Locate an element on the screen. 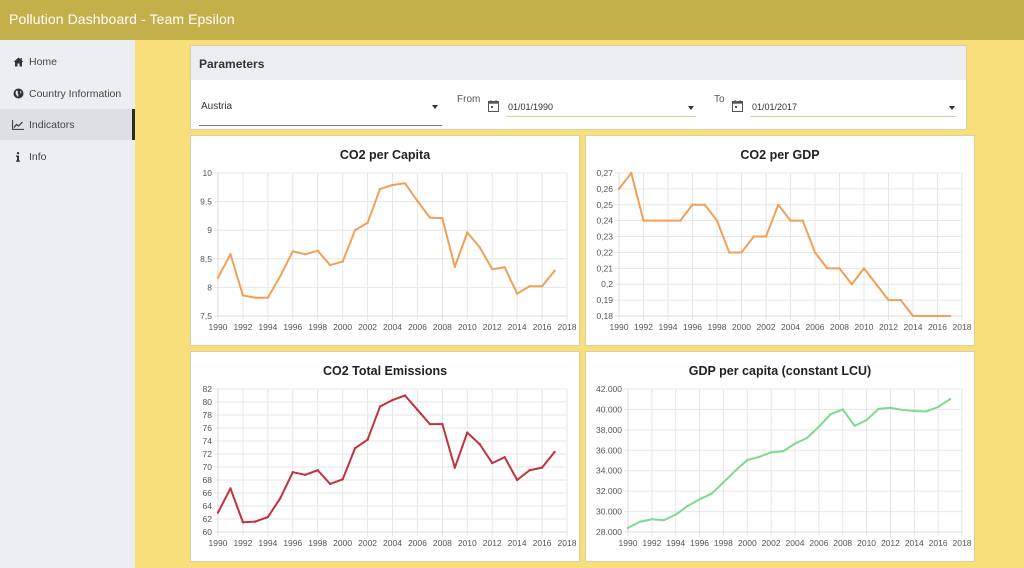 Image resolution: width=1024 pixels, height=568 pixels. sidebar-item-info: Info is located at coordinates (67, 156).